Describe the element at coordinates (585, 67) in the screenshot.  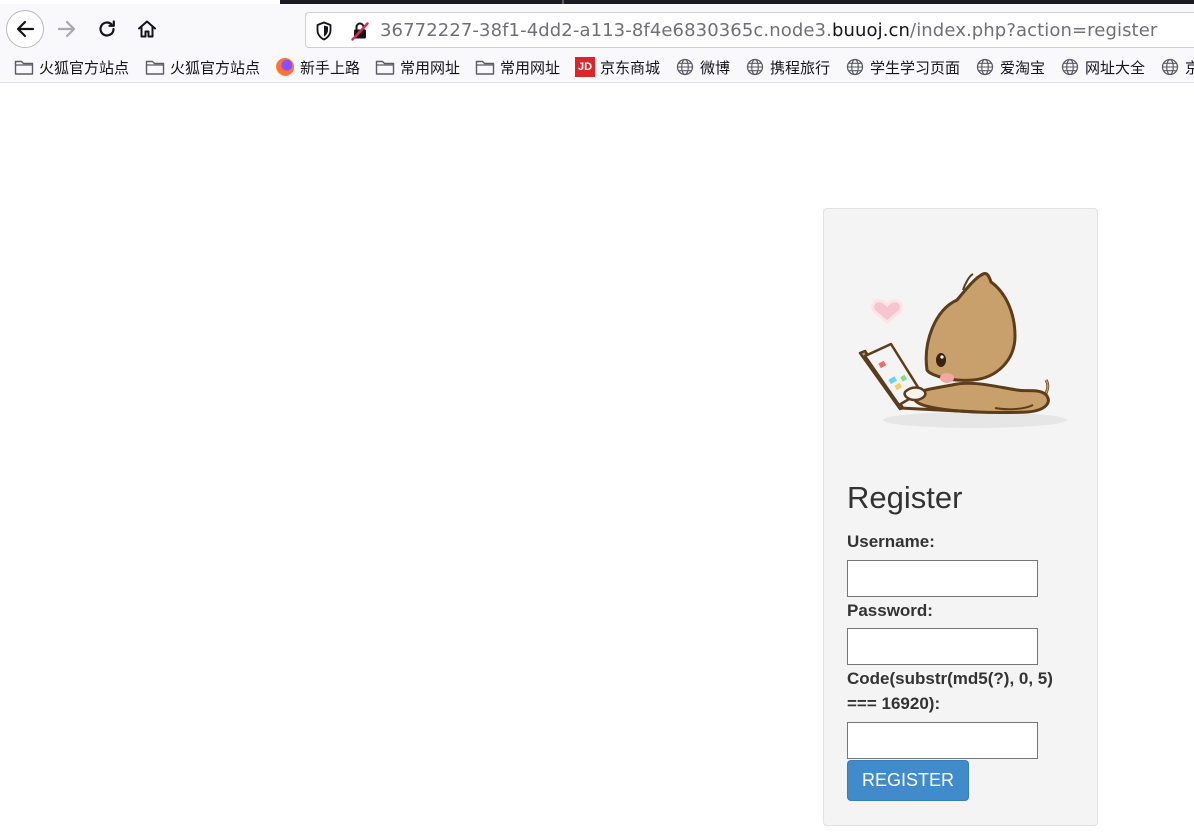
I see `jd-icon: JD` at that location.